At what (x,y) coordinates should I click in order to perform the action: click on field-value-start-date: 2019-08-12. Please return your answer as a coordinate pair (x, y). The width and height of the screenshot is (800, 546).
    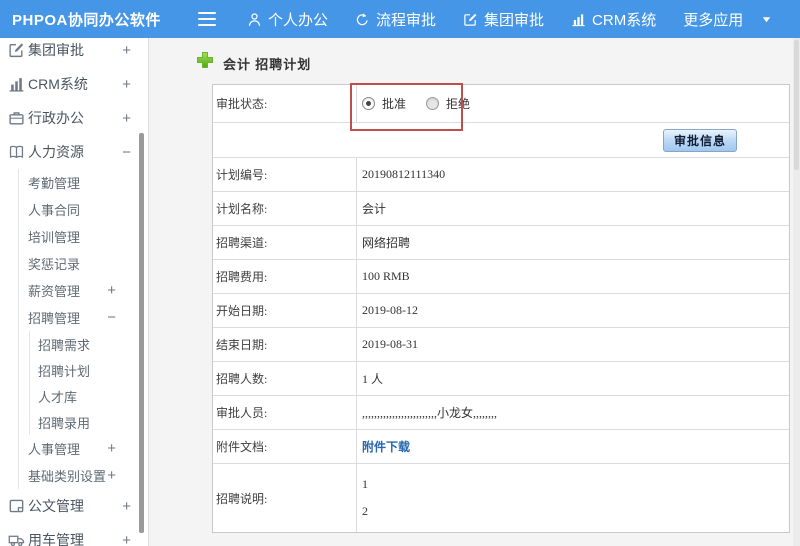
    Looking at the image, I should click on (390, 310).